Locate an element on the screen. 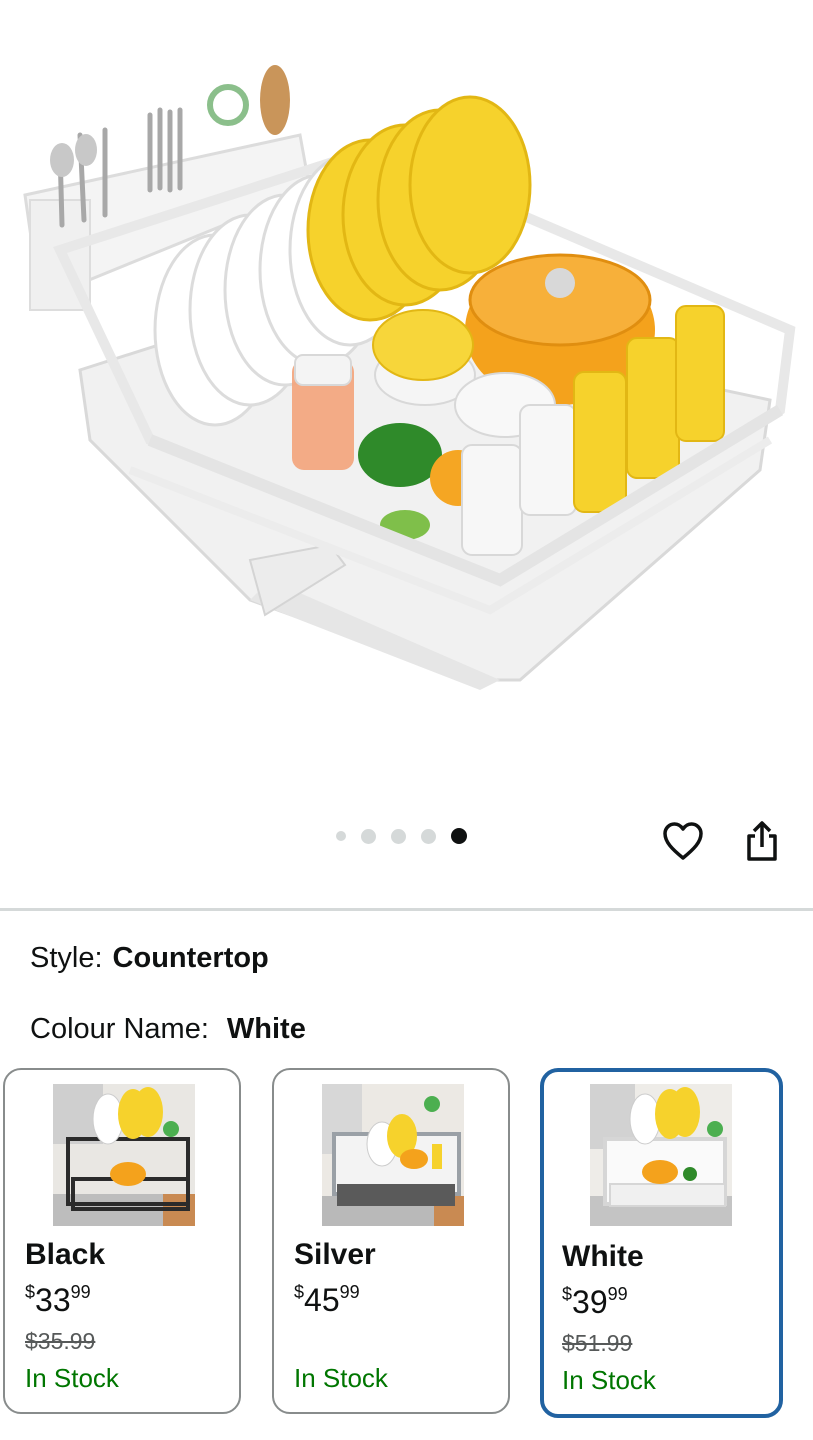 This screenshot has width=813, height=1440. variant-price: $33 99 is located at coordinates (58, 1300).